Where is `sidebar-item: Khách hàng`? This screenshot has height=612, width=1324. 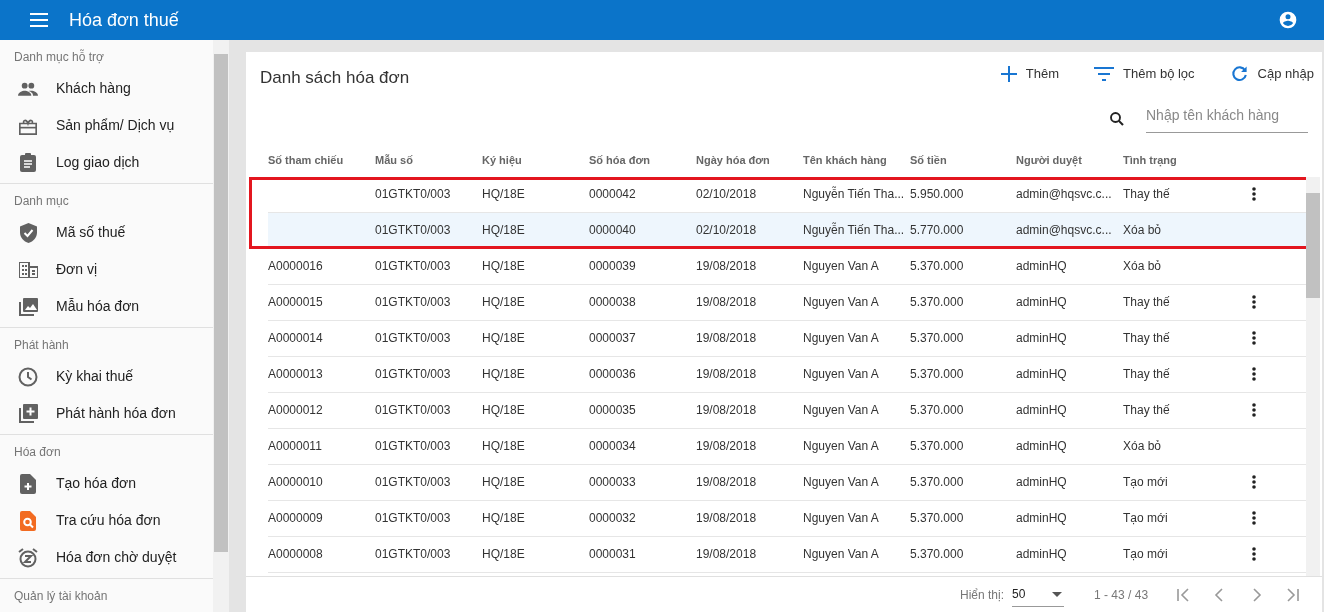
sidebar-item: Khách hàng is located at coordinates (106, 88).